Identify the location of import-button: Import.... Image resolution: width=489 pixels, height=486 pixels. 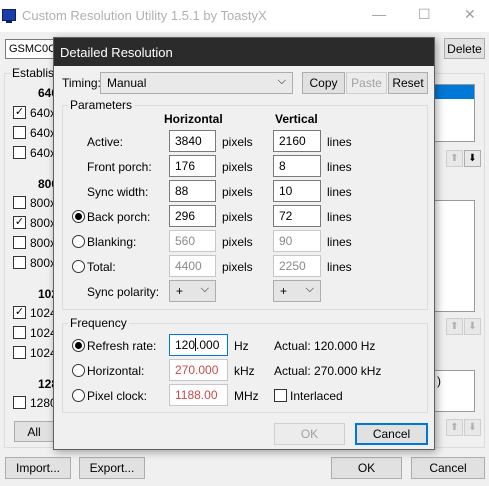
(38, 468).